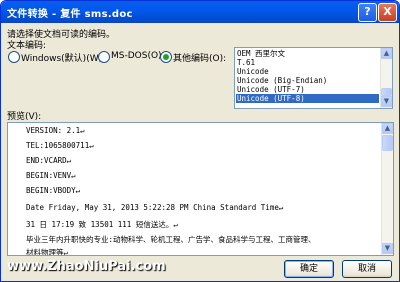  I want to click on radio-windows-label: Windows(默认)(W), so click(61, 57).